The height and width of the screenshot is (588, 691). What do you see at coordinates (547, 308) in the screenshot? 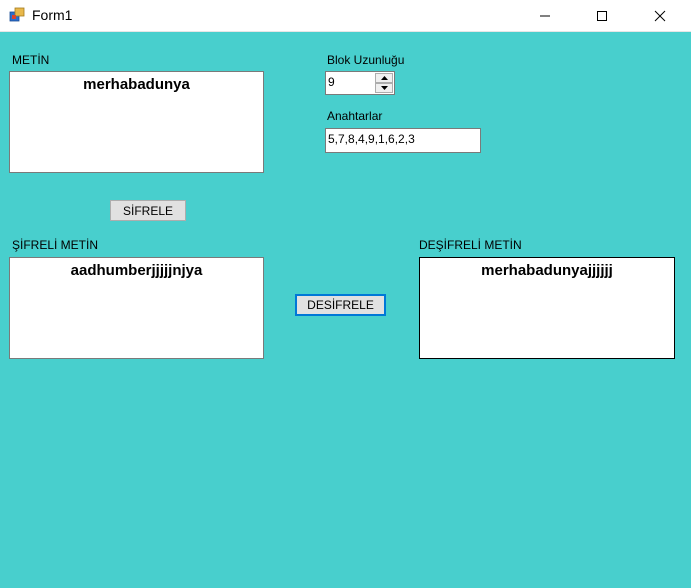
I see `decrypted-textbox: merhabadunyajjjjjj` at bounding box center [547, 308].